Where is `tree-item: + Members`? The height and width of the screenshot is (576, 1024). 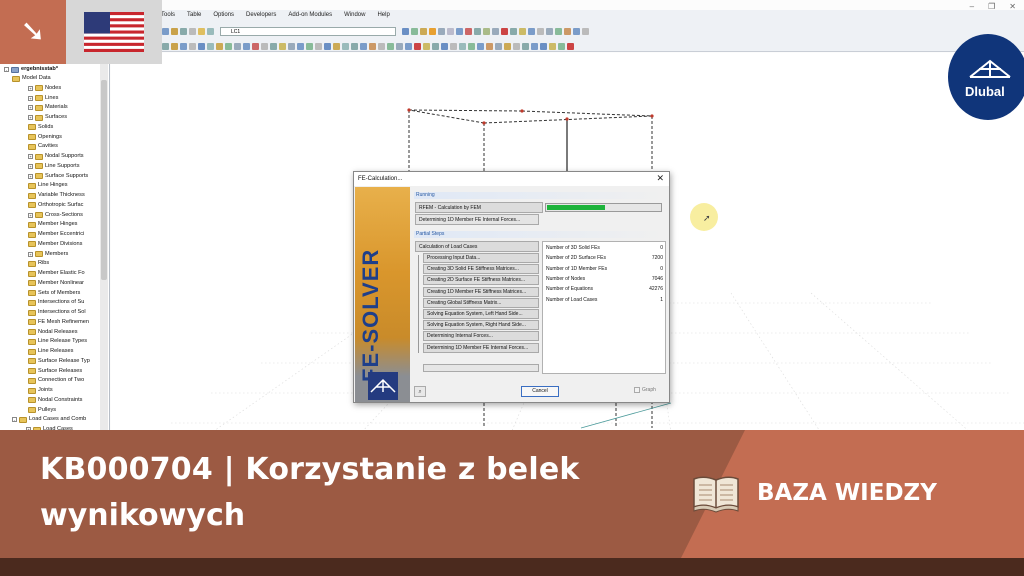
tree-item: + Members is located at coordinates (48, 254).